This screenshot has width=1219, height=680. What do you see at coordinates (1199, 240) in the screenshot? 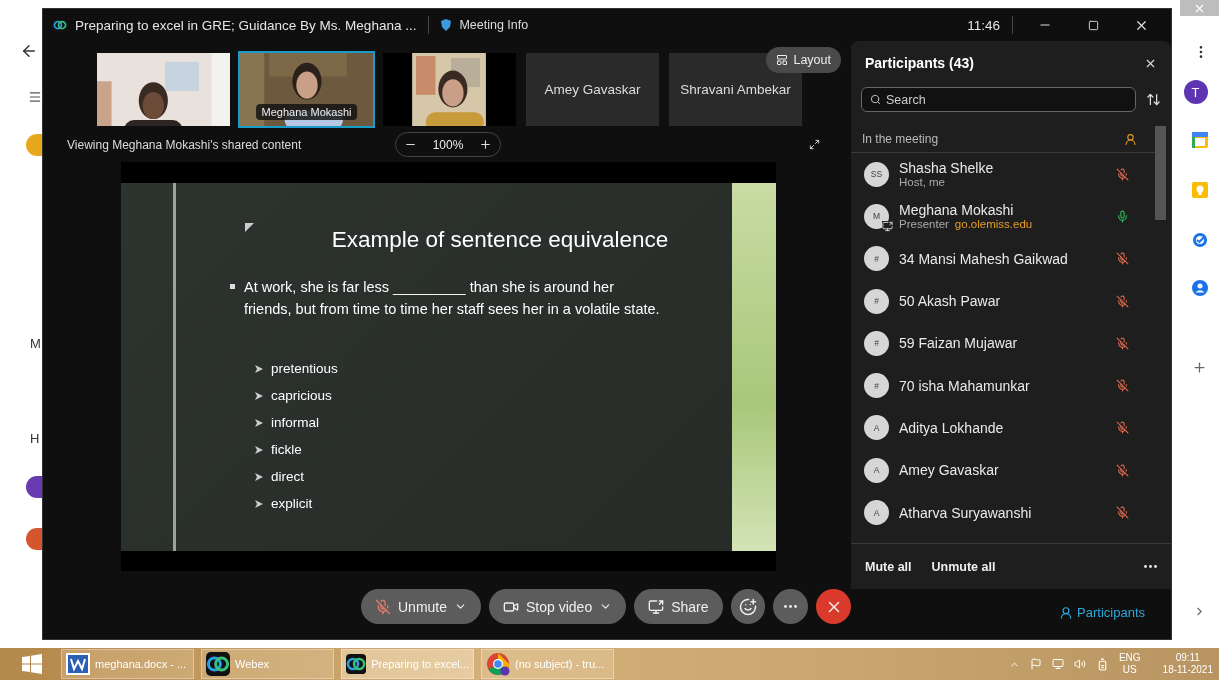
I see `tasks-icon` at bounding box center [1199, 240].